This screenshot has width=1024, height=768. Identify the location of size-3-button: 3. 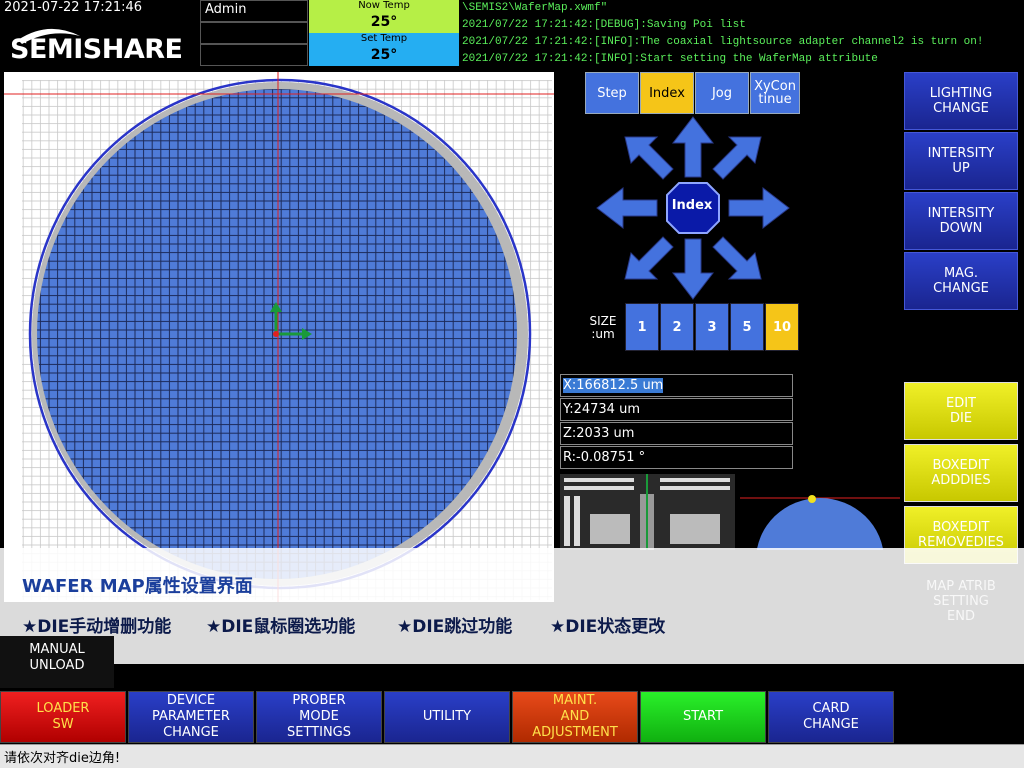
(712, 327).